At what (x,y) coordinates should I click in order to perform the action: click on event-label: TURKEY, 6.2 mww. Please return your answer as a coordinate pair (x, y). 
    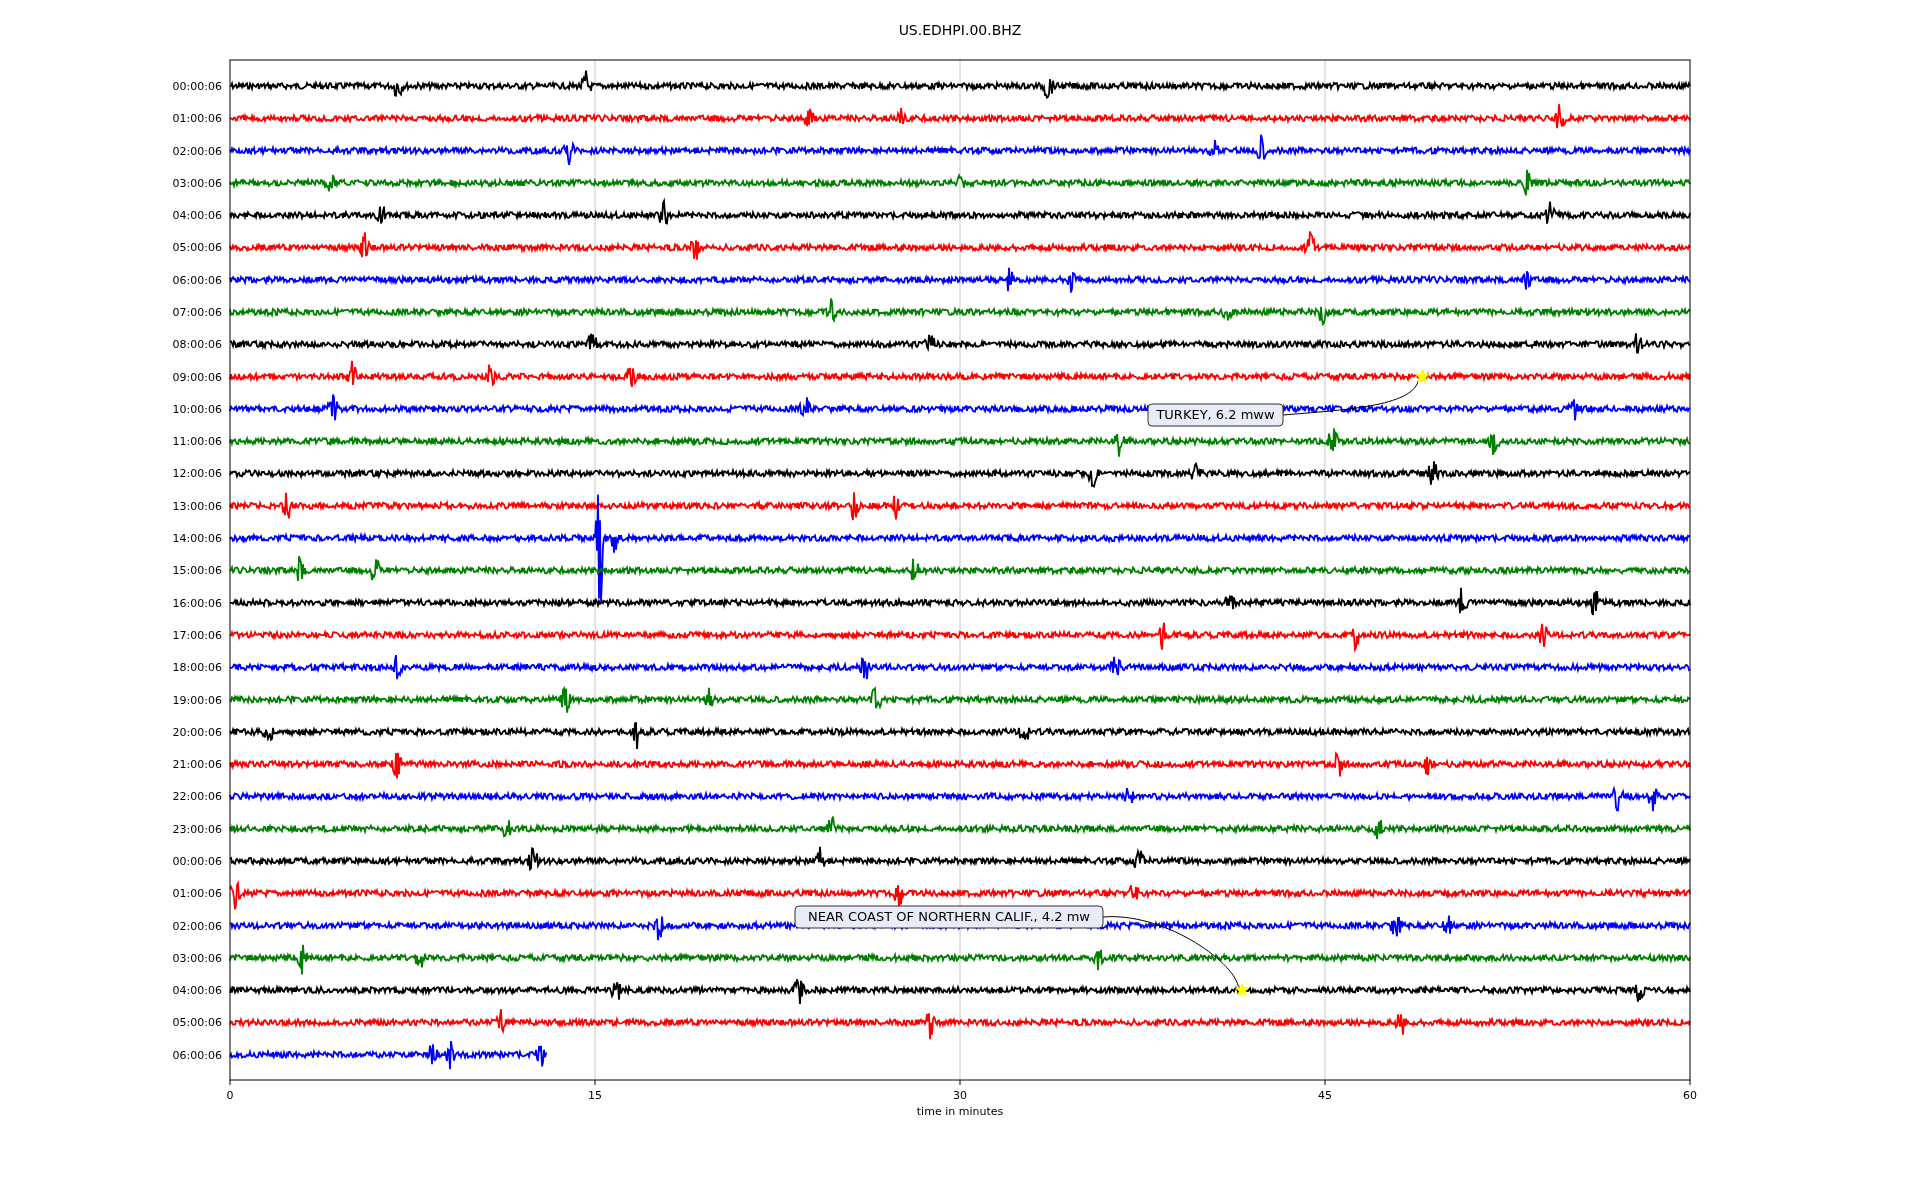
    Looking at the image, I should click on (1215, 415).